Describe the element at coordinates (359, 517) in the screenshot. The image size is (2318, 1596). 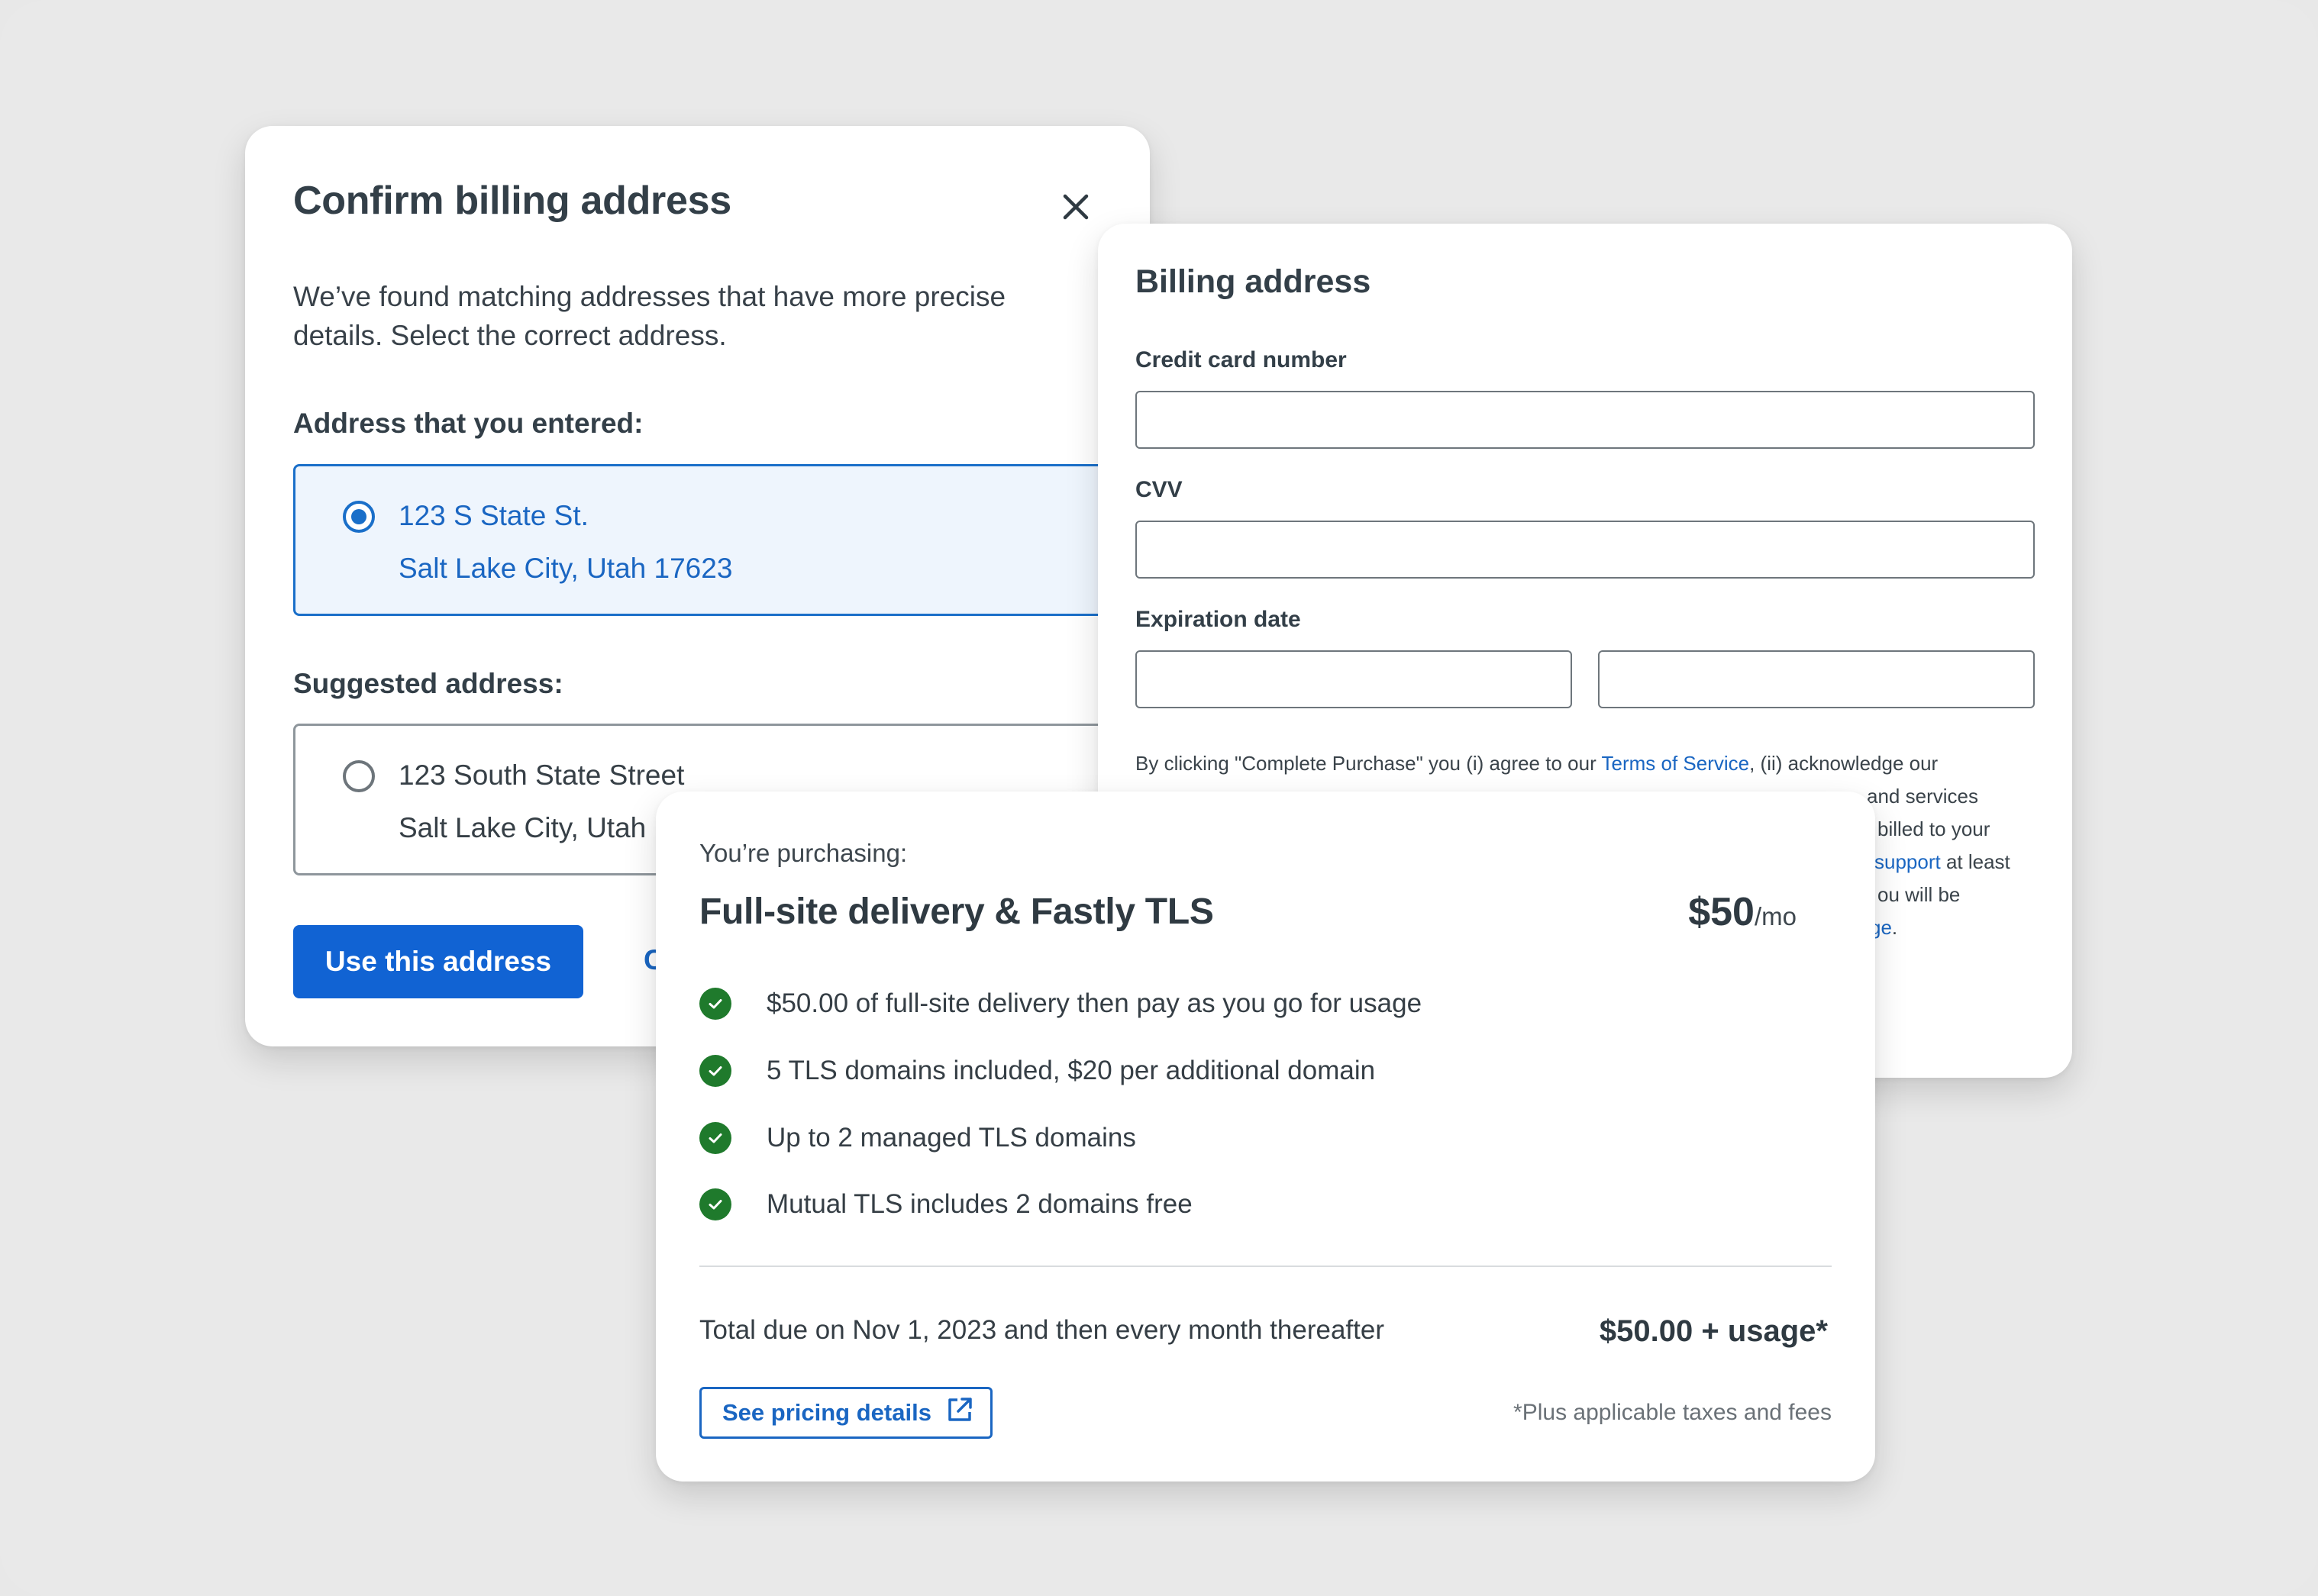
I see `radio-selected` at that location.